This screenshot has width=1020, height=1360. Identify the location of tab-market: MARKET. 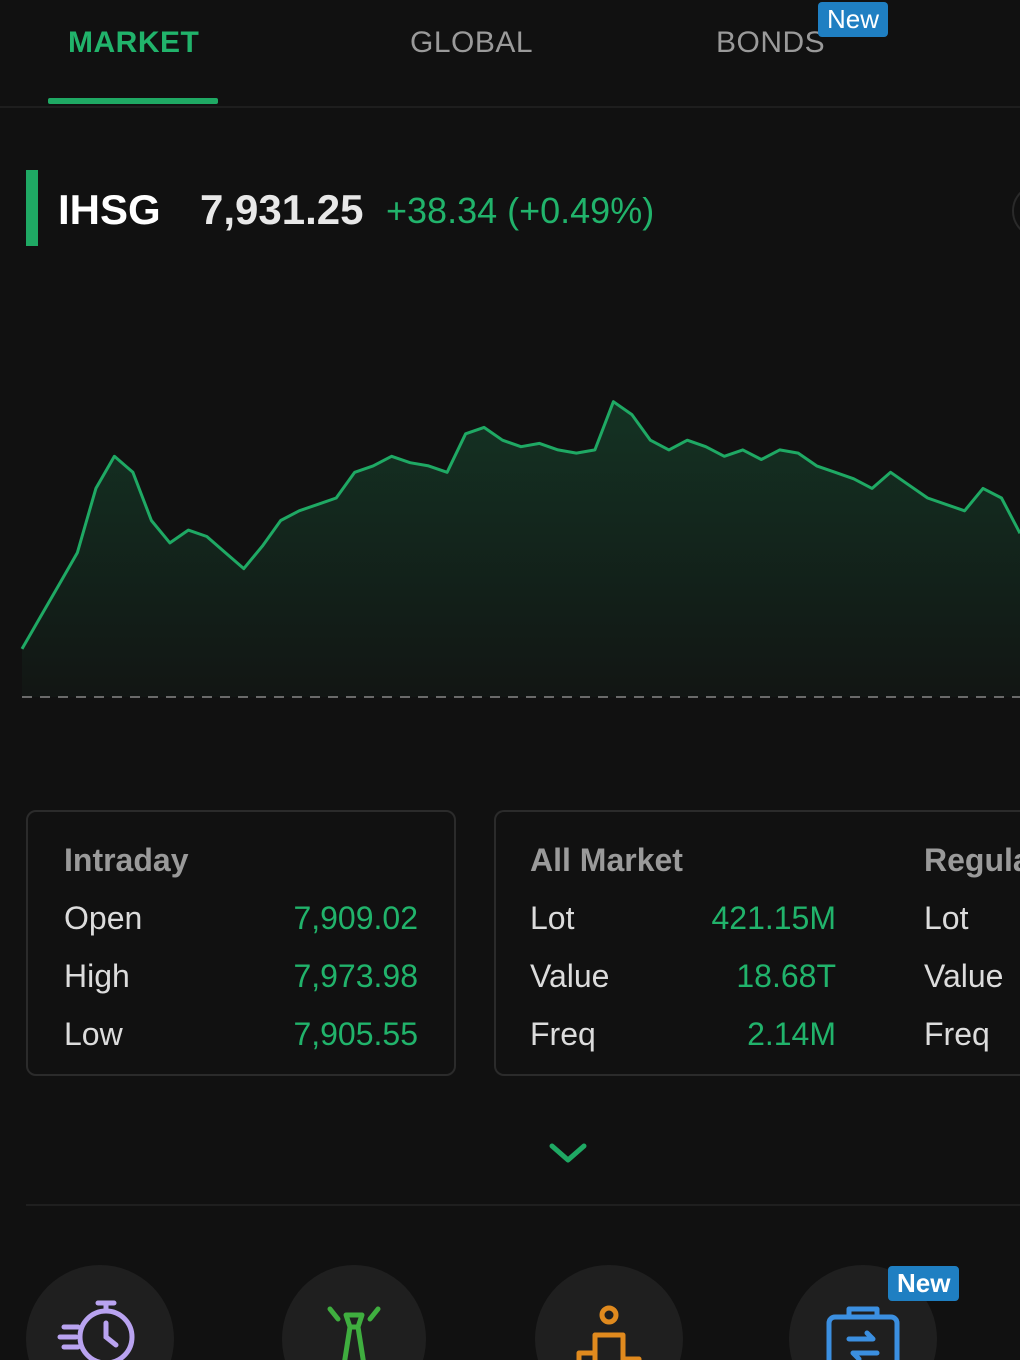
(133, 43).